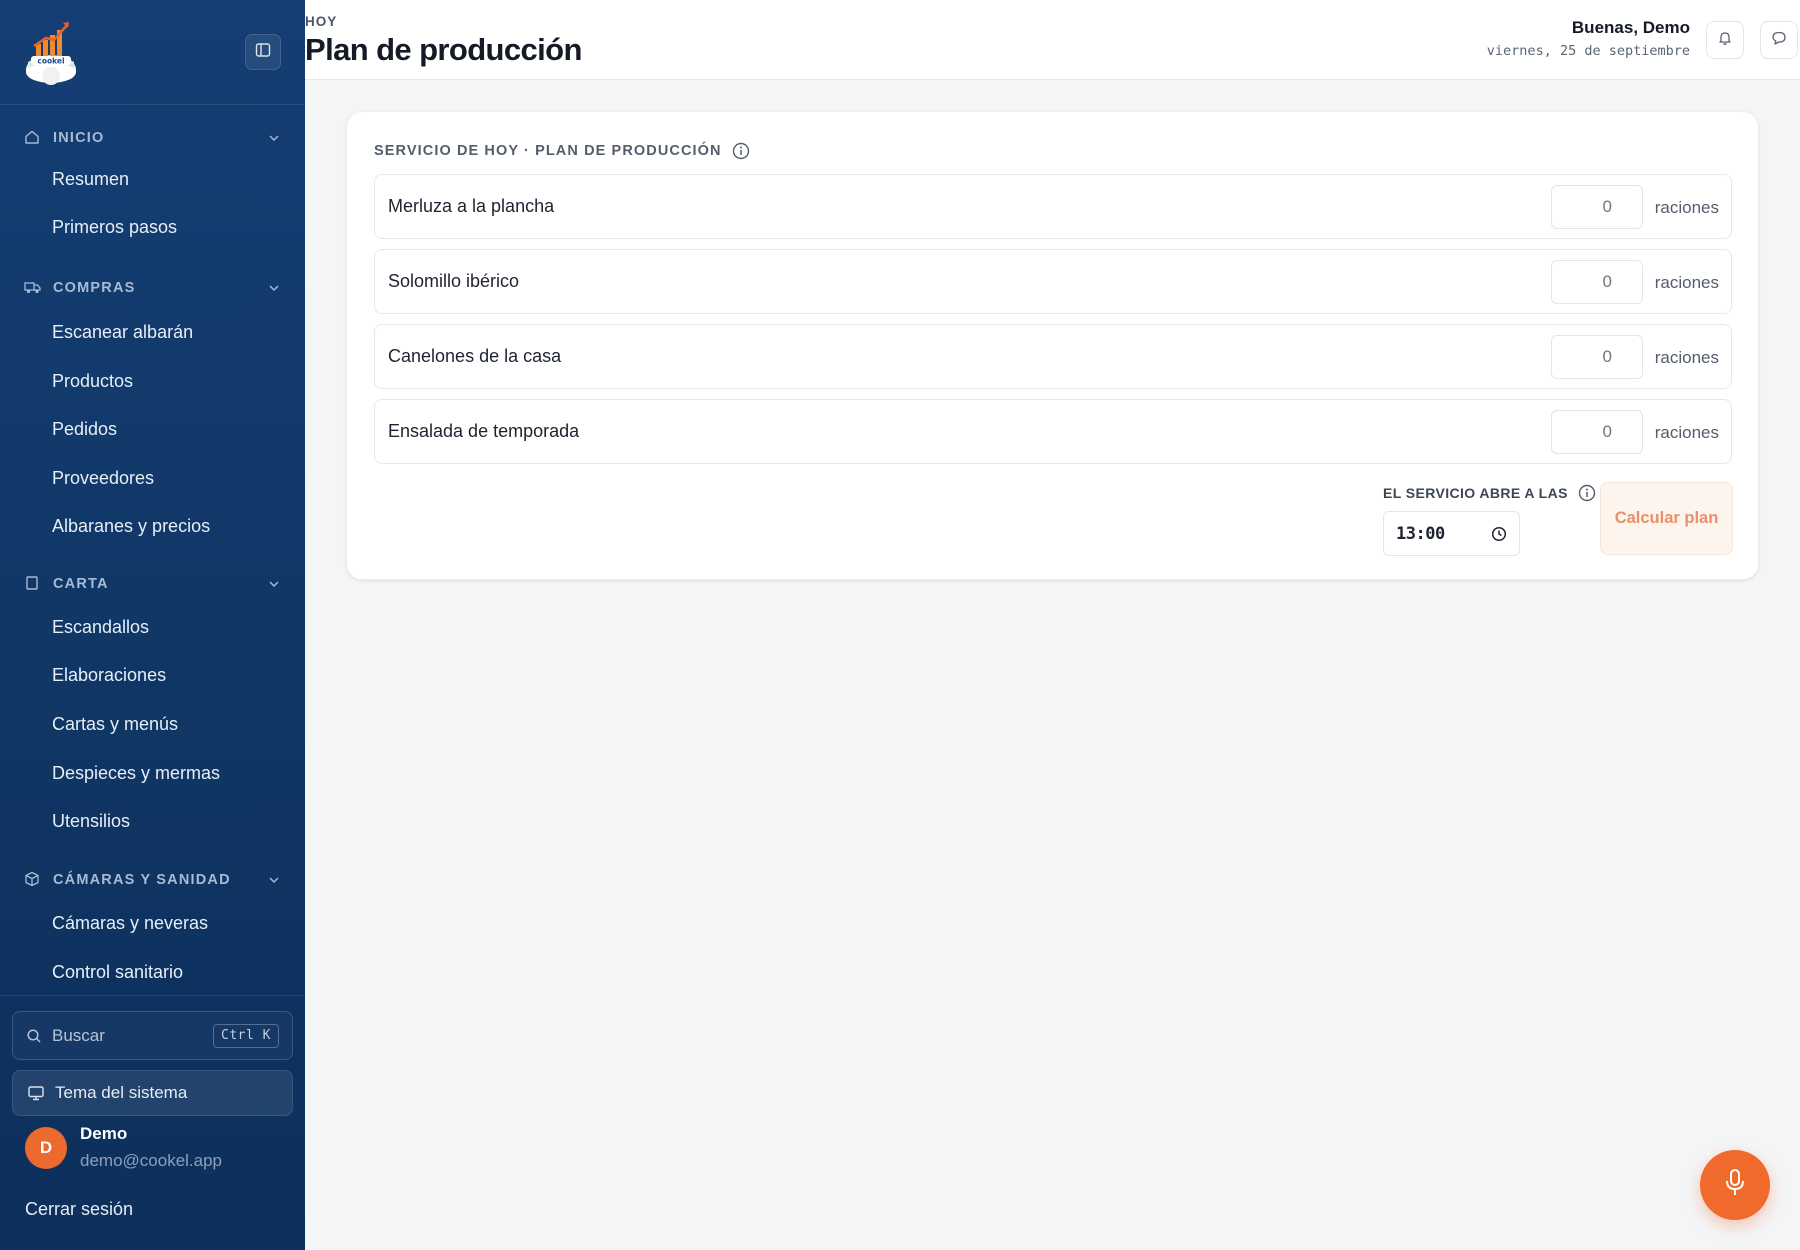 Image resolution: width=1800 pixels, height=1250 pixels. What do you see at coordinates (103, 478) in the screenshot?
I see `sidebar-item-proveedores: Proveedores` at bounding box center [103, 478].